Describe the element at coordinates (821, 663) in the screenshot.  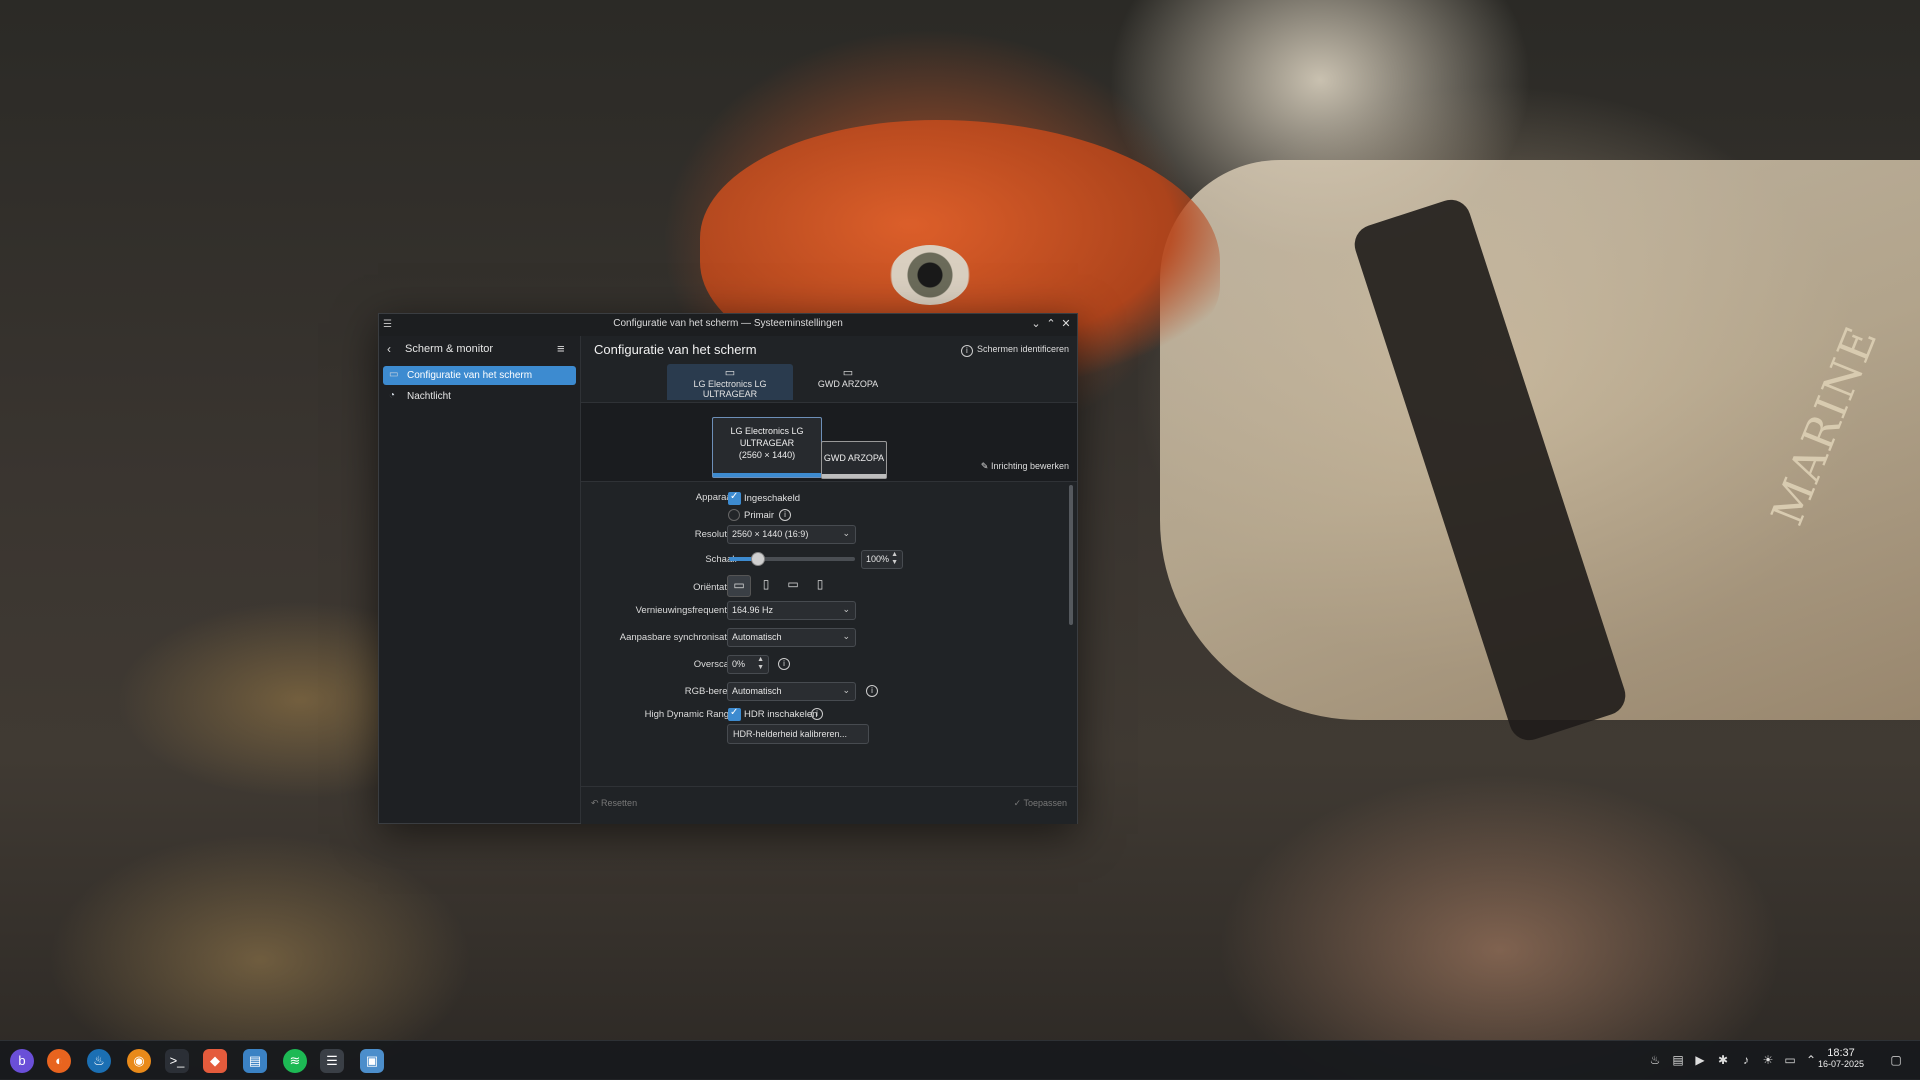
I see `overscan-row: Overscan: 0% ▲ ▼ i` at that location.